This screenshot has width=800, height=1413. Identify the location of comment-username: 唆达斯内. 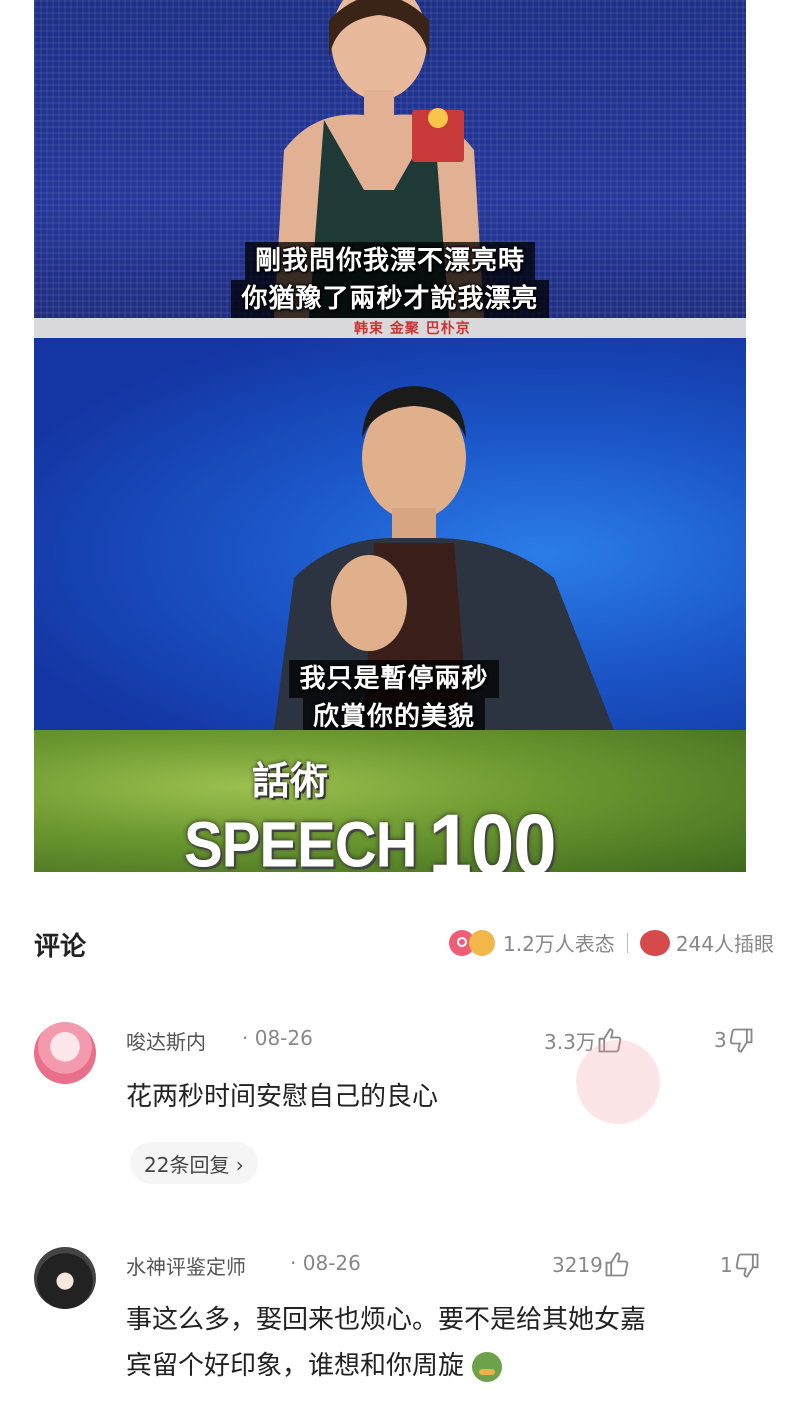
(166, 1040).